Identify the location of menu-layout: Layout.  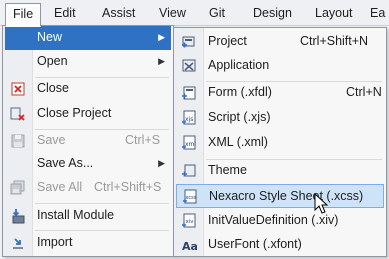
(334, 13).